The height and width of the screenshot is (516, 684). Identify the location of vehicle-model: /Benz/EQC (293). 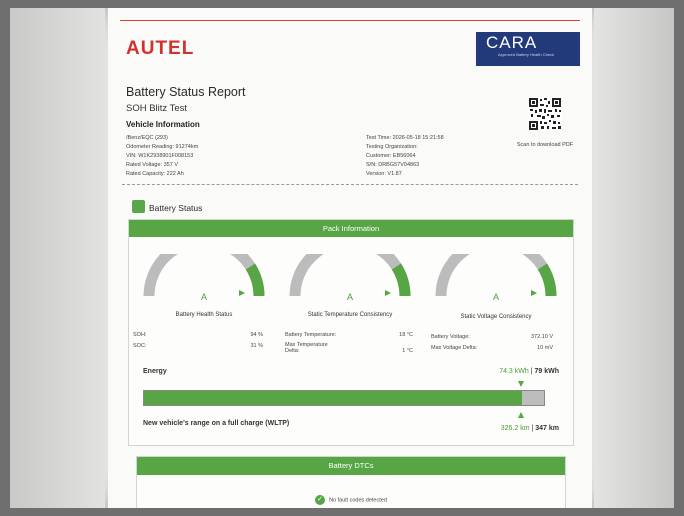
(147, 138).